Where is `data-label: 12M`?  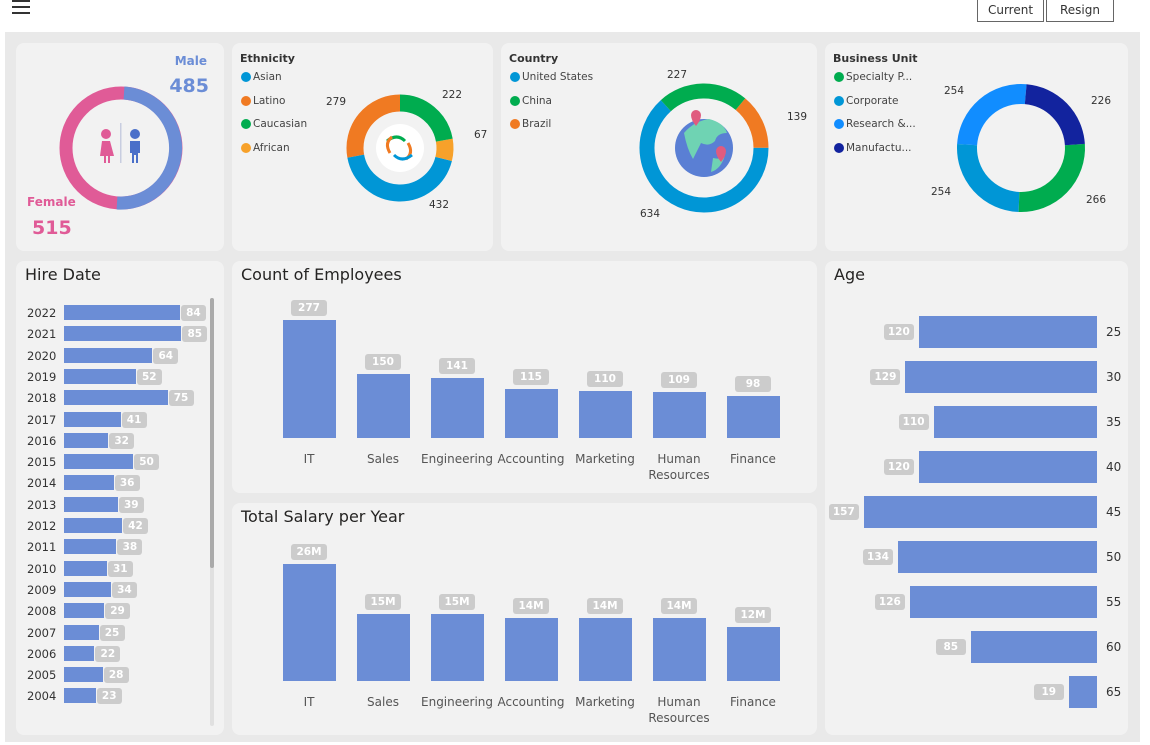 data-label: 12M is located at coordinates (753, 615).